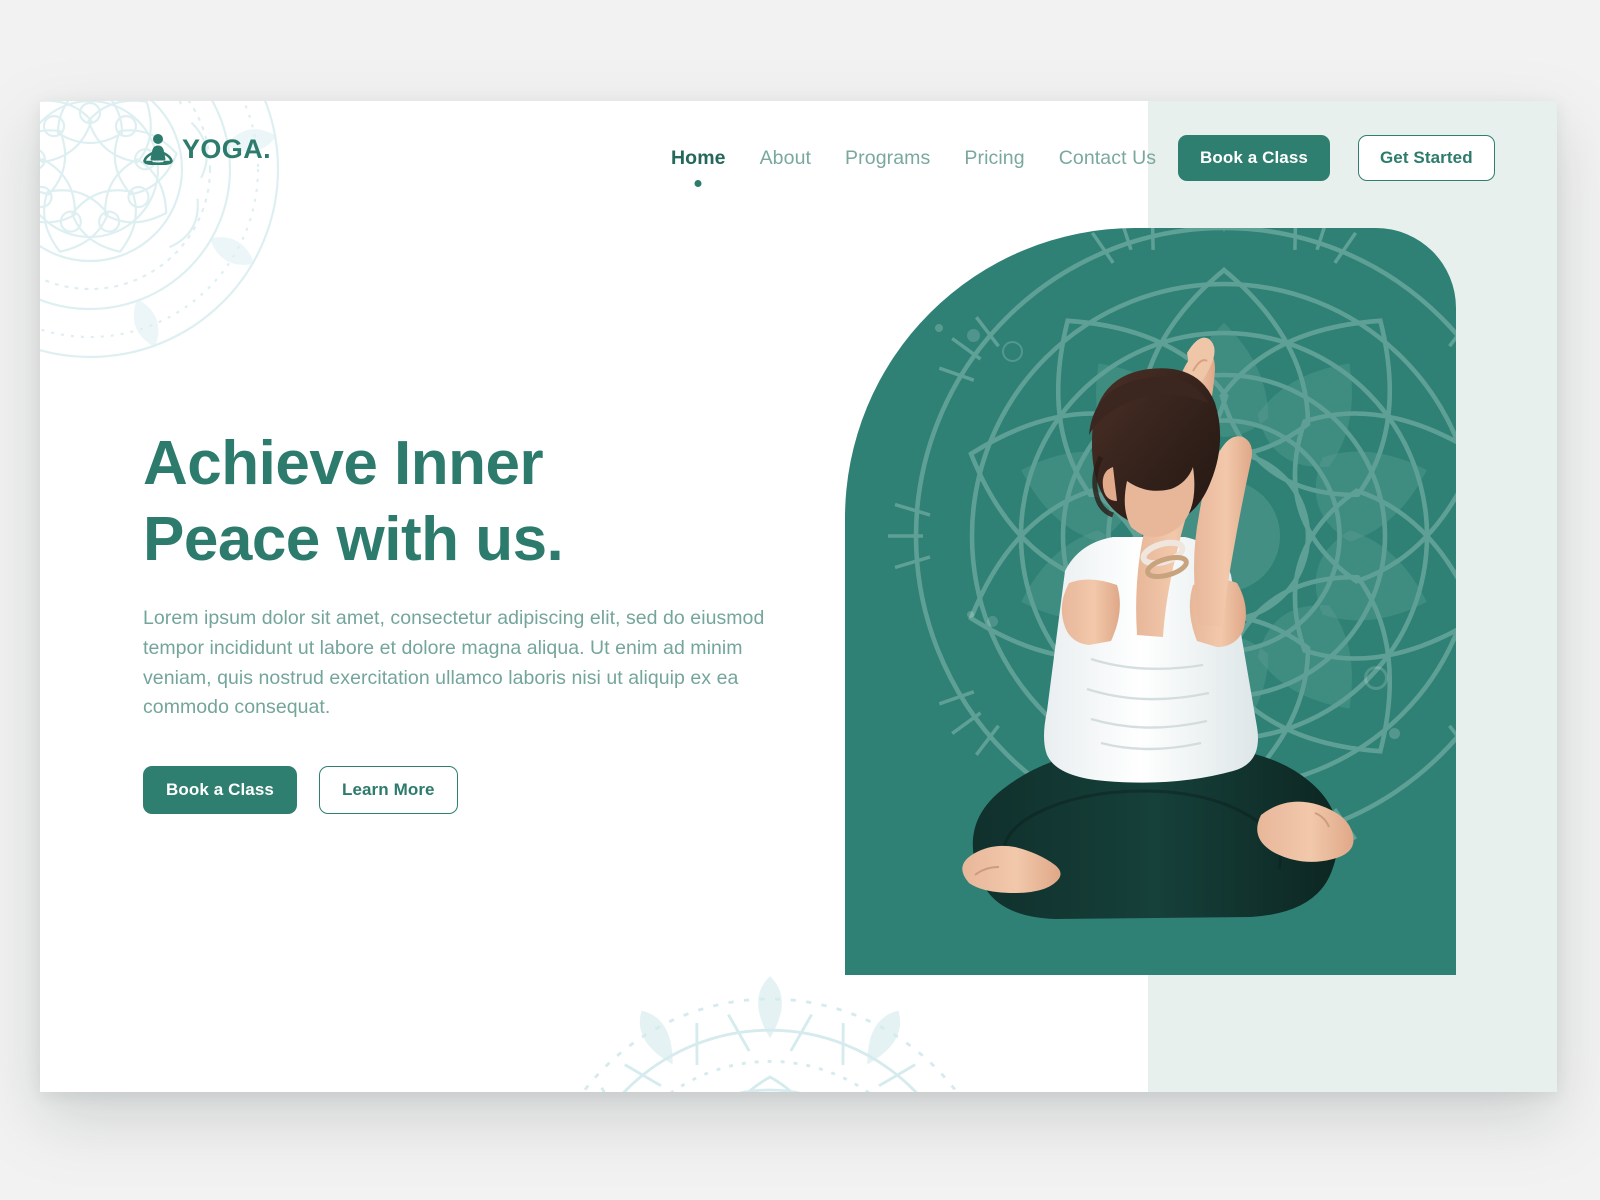 This screenshot has width=1600, height=1200. What do you see at coordinates (698, 158) in the screenshot?
I see `nav-item-label: Home` at bounding box center [698, 158].